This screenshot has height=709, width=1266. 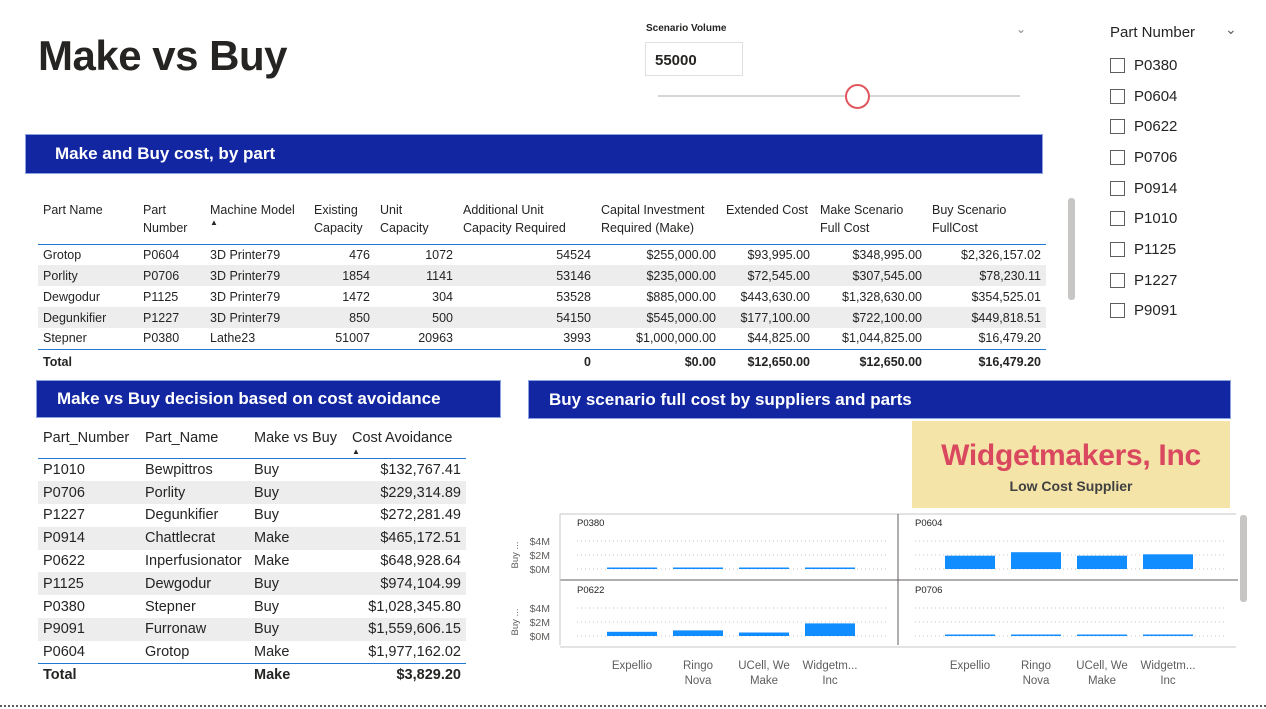 What do you see at coordinates (534, 154) in the screenshot?
I see `make-buy-cost-banner: Make and Buy cost, by part` at bounding box center [534, 154].